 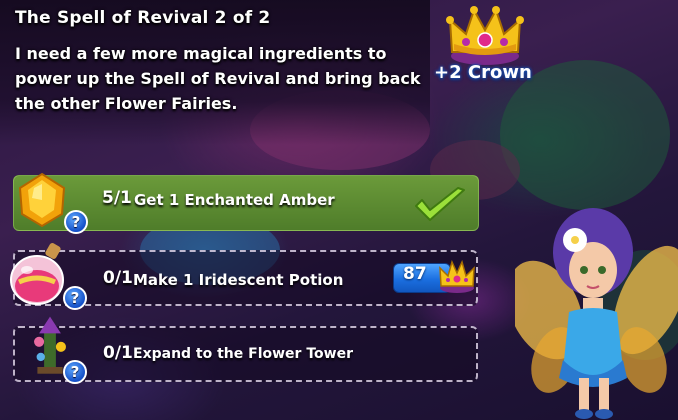 I want to click on skip-task-button: 87, so click(x=434, y=277).